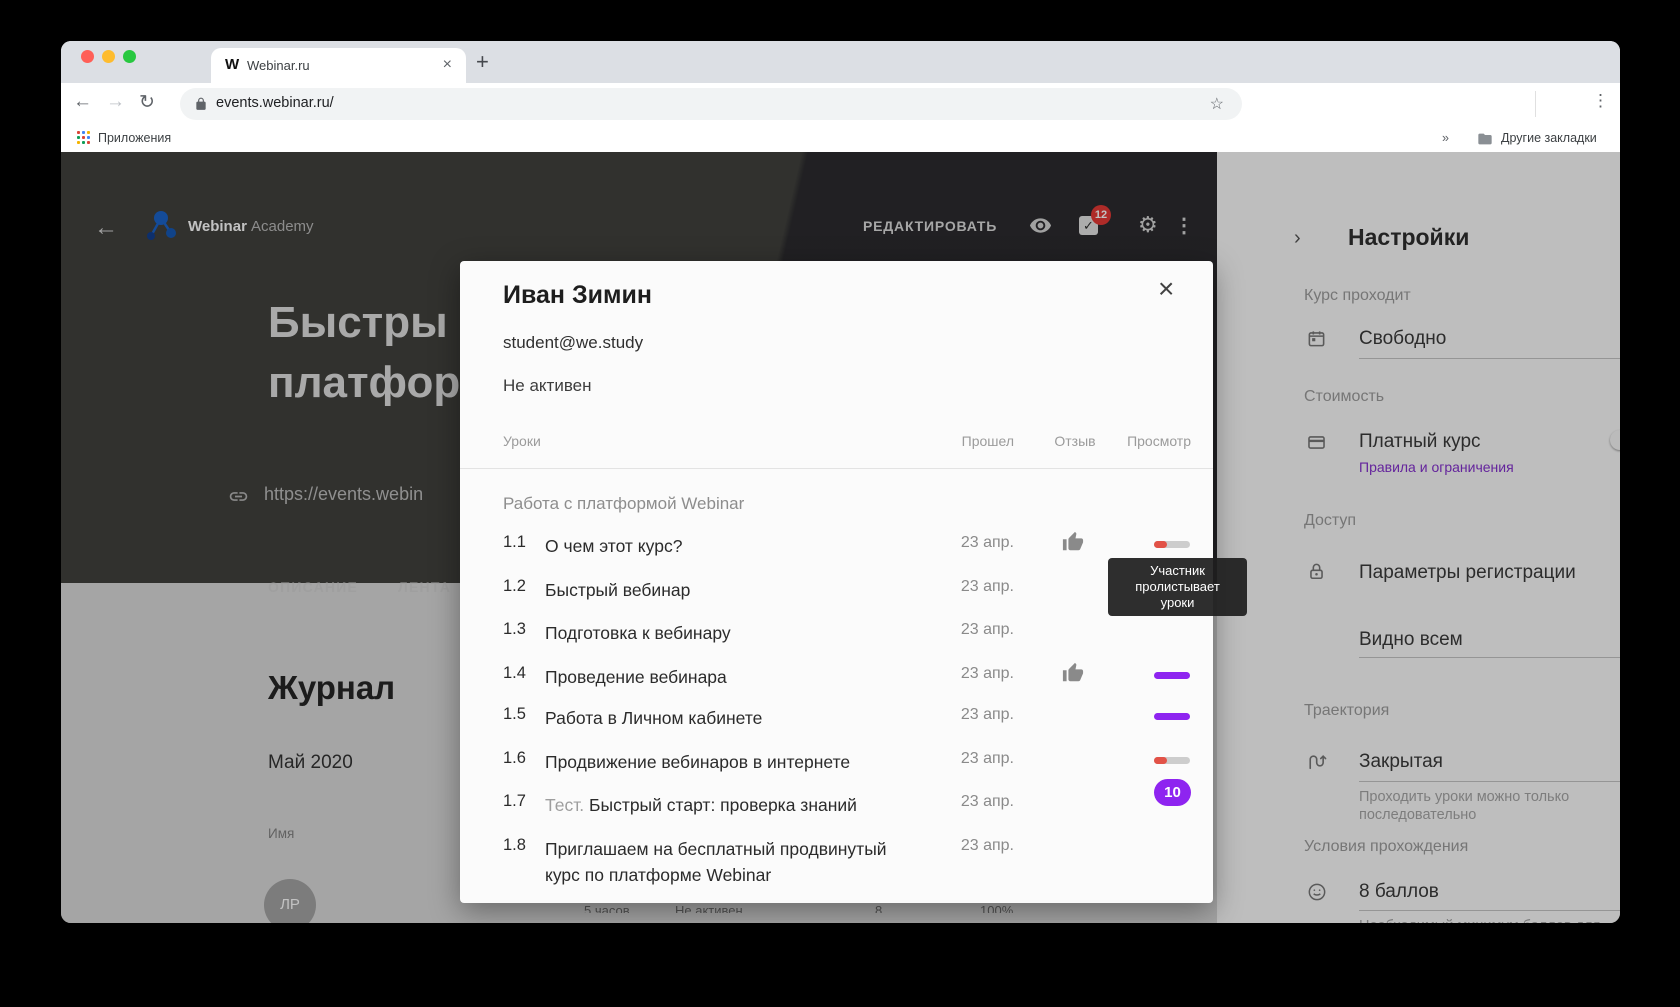 The width and height of the screenshot is (1680, 1007). Describe the element at coordinates (1217, 104) in the screenshot. I see `bookmark-star-icon: ☆` at that location.